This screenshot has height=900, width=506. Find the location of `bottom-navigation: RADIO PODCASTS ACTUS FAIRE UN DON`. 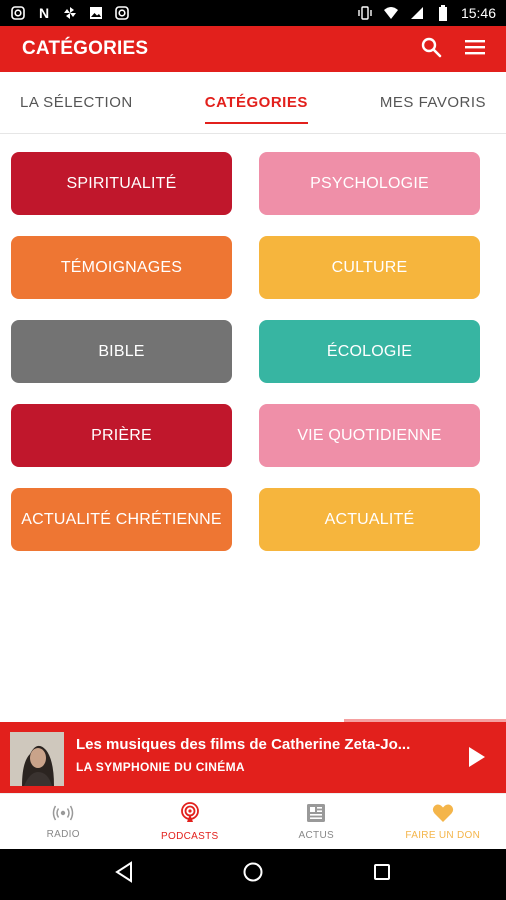

bottom-navigation: RADIO PODCASTS ACTUS FAIRE UN DON is located at coordinates (253, 821).